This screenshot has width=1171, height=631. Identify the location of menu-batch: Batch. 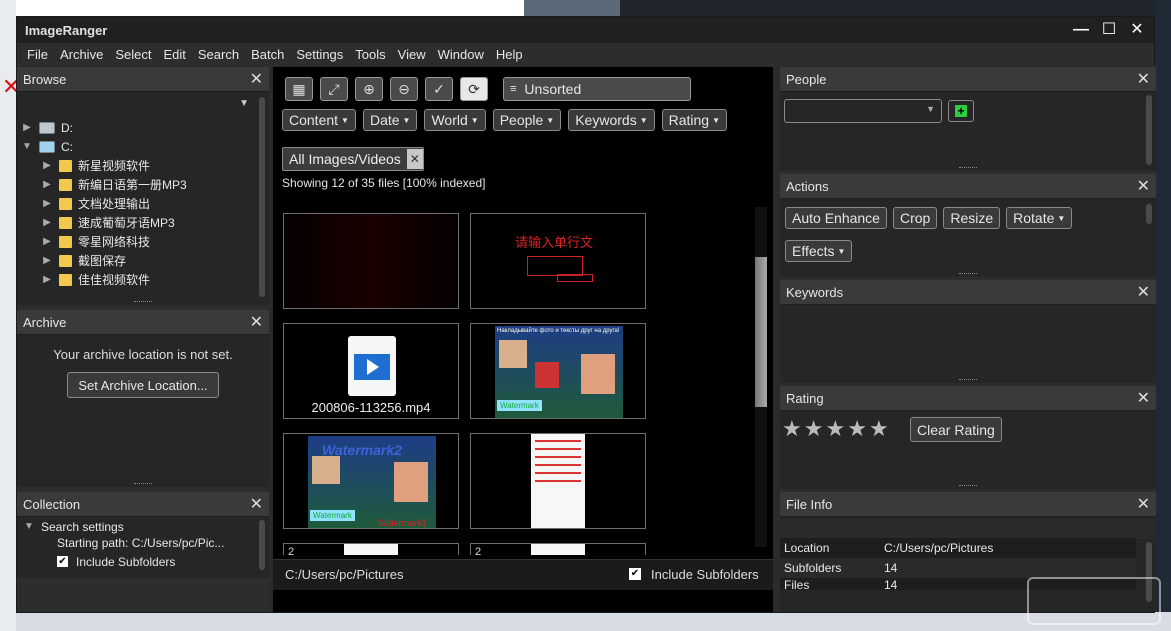
(267, 54).